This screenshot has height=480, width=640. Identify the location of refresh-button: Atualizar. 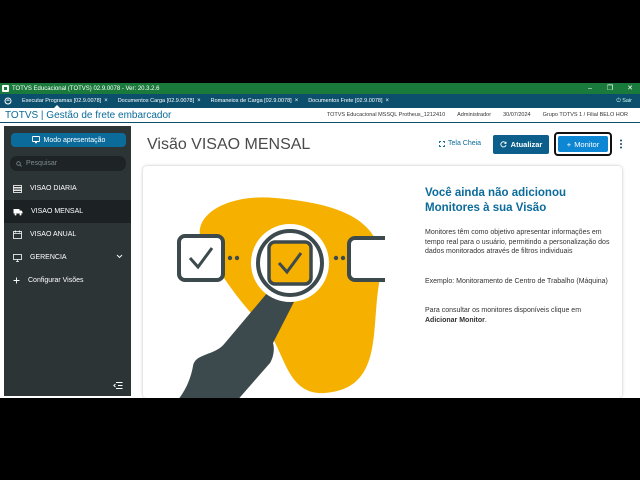
(521, 144).